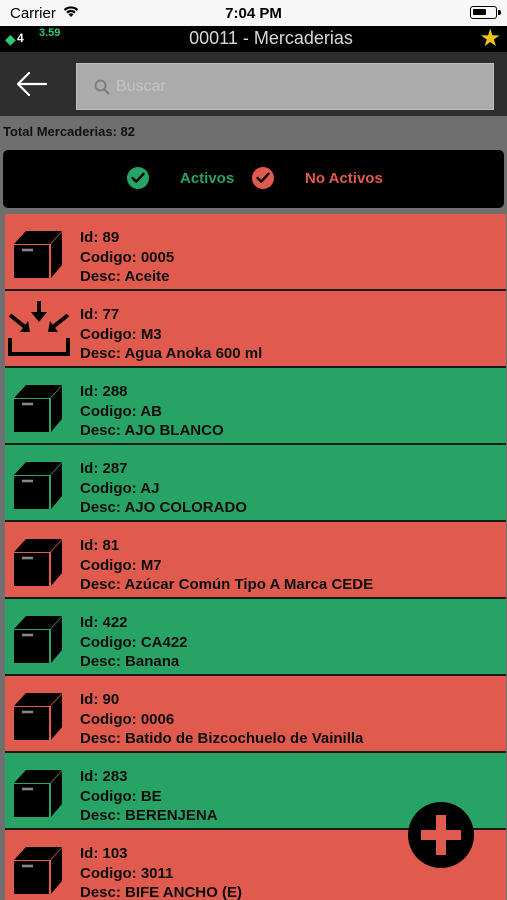  Describe the element at coordinates (207, 178) in the screenshot. I see `activos-label: Activos` at that location.